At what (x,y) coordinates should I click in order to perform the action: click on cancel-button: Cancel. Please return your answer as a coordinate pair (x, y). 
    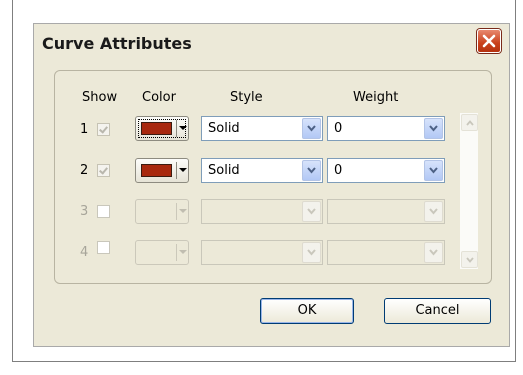
    Looking at the image, I should click on (437, 311).